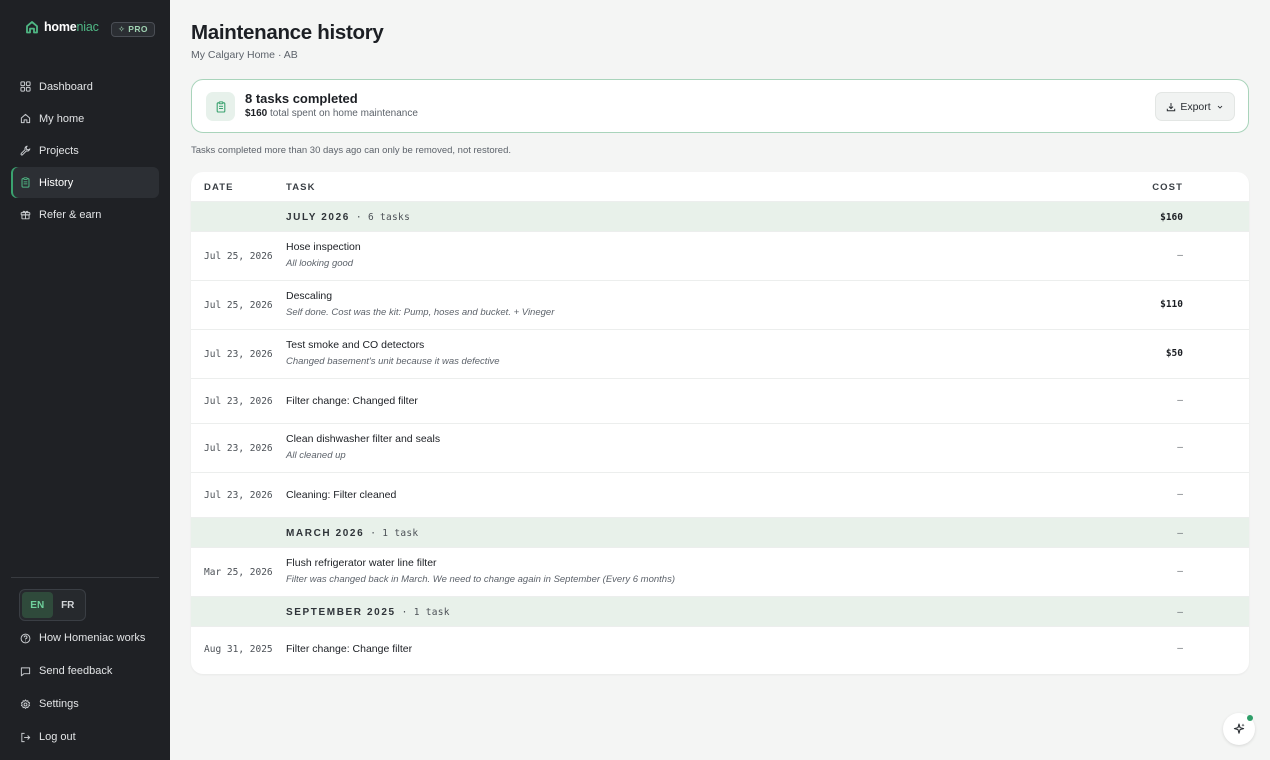 This screenshot has width=1270, height=760. What do you see at coordinates (85, 737) in the screenshot?
I see `nav-log-out: Log out` at bounding box center [85, 737].